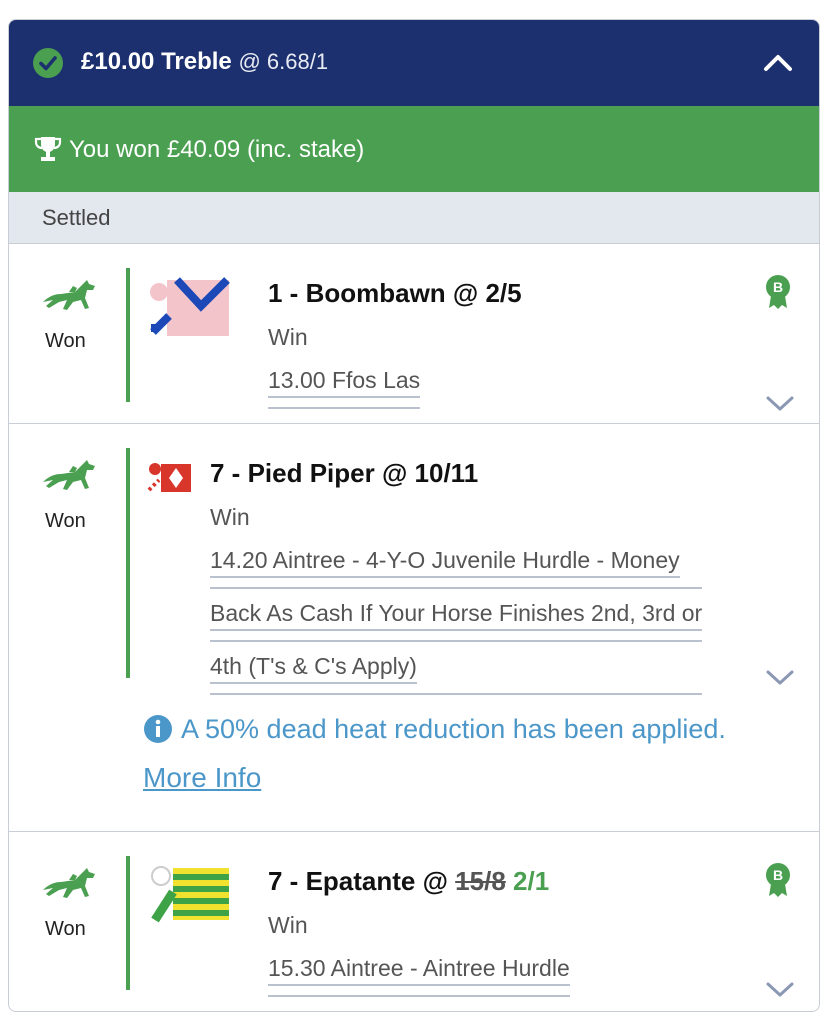  I want to click on section-header: Settled, so click(414, 218).